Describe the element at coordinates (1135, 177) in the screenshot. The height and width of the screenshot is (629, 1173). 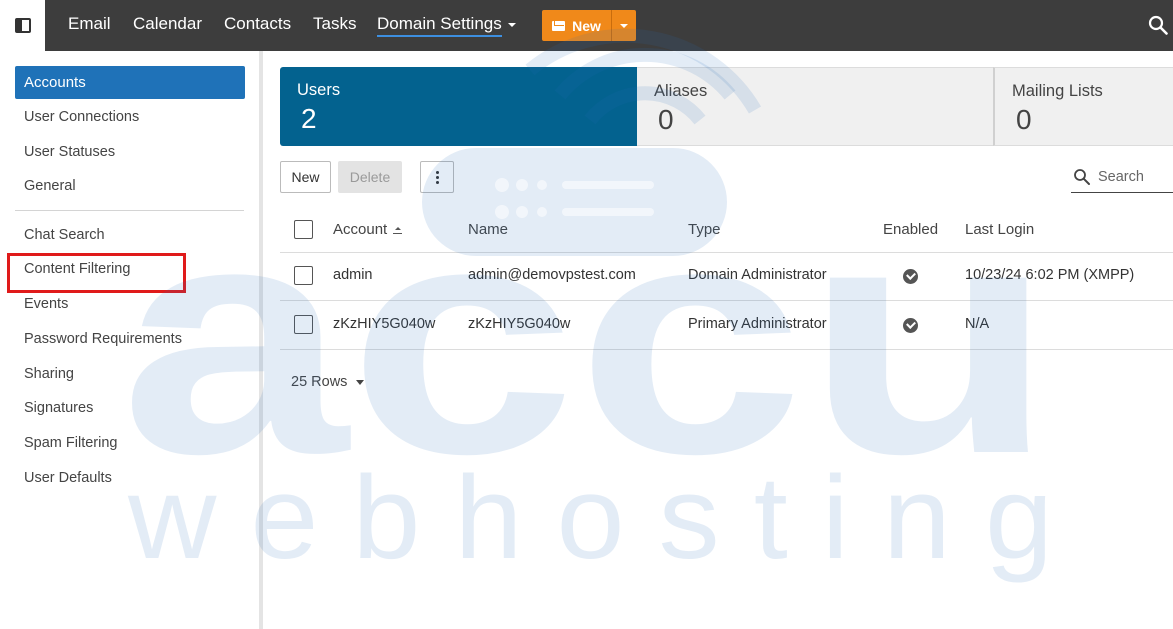
I see `search-input` at that location.